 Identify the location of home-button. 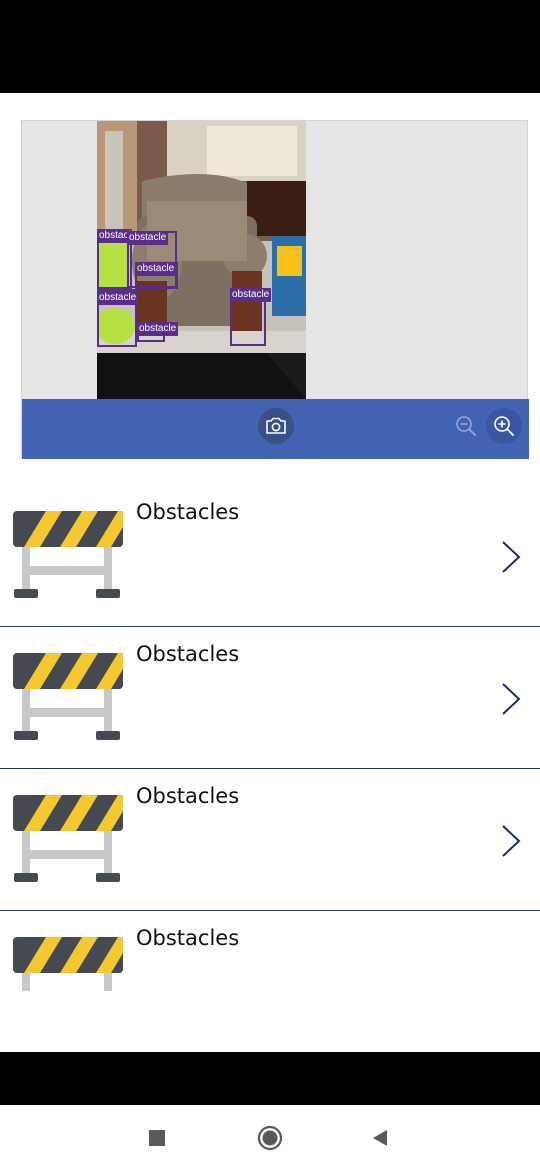
(270, 1138).